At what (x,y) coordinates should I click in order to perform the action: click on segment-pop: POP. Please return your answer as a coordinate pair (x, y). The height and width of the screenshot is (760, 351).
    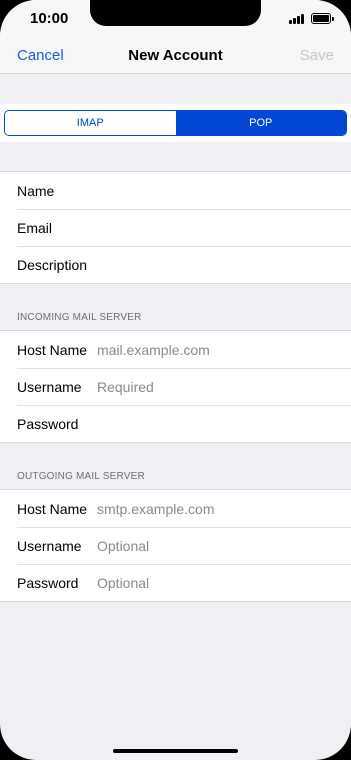
    Looking at the image, I should click on (260, 123).